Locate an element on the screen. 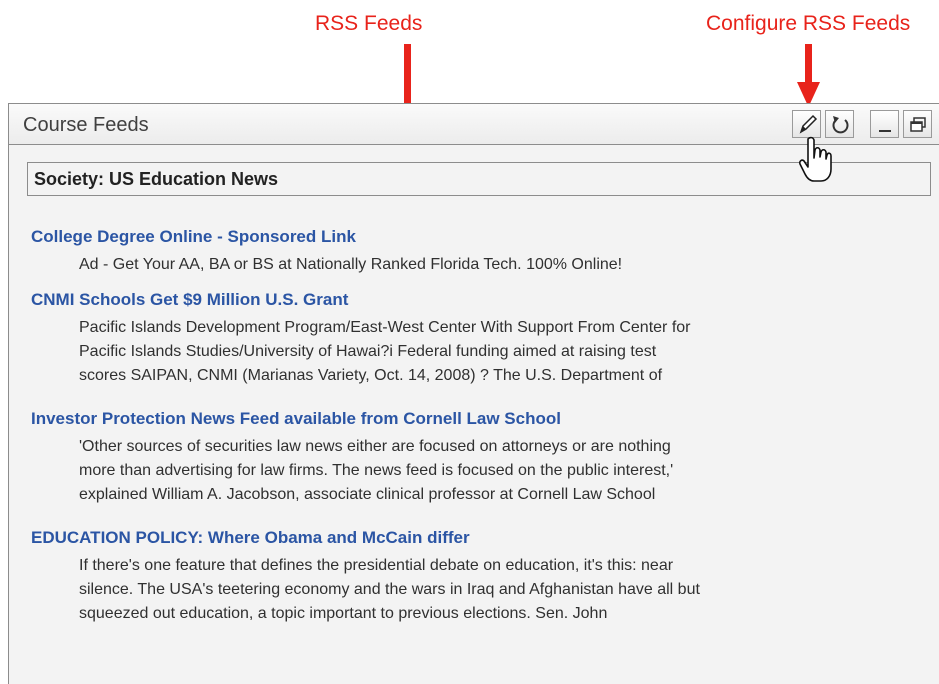  pencil-icon is located at coordinates (808, 124).